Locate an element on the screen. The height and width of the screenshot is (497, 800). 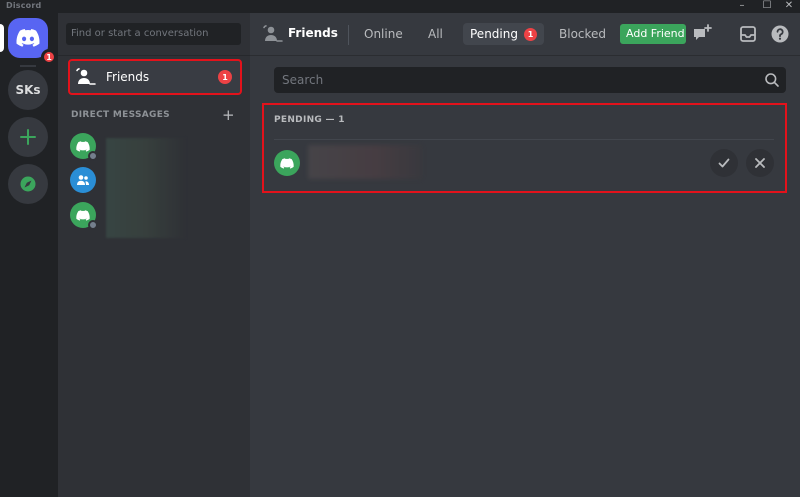
pending-header: PENDING — 1 is located at coordinates (309, 120).